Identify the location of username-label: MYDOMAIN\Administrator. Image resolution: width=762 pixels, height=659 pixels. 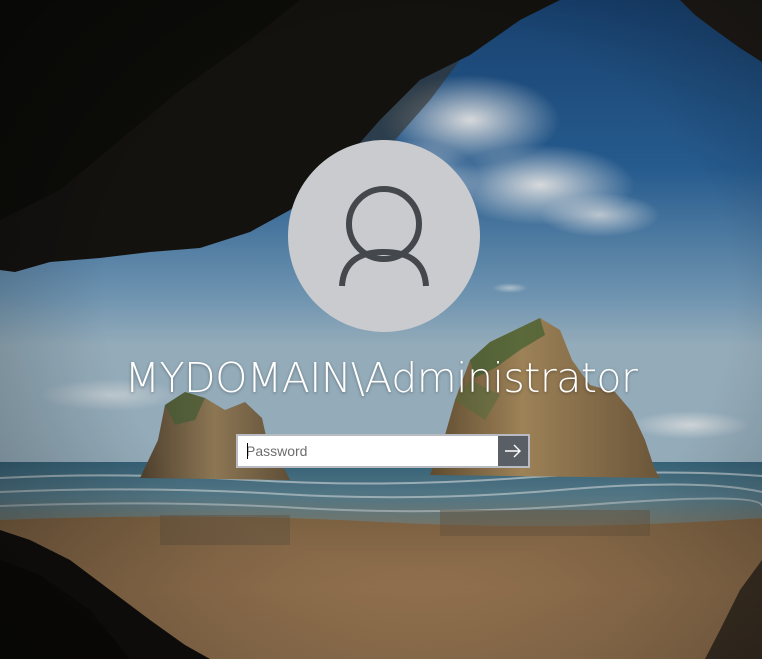
(381, 378).